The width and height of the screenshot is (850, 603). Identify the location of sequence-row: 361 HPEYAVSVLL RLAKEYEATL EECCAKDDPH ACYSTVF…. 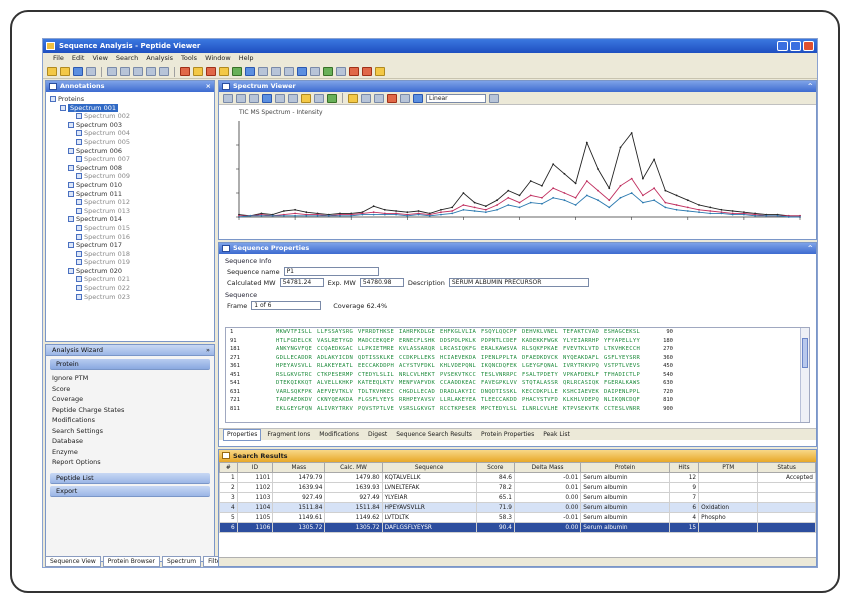
(517, 366).